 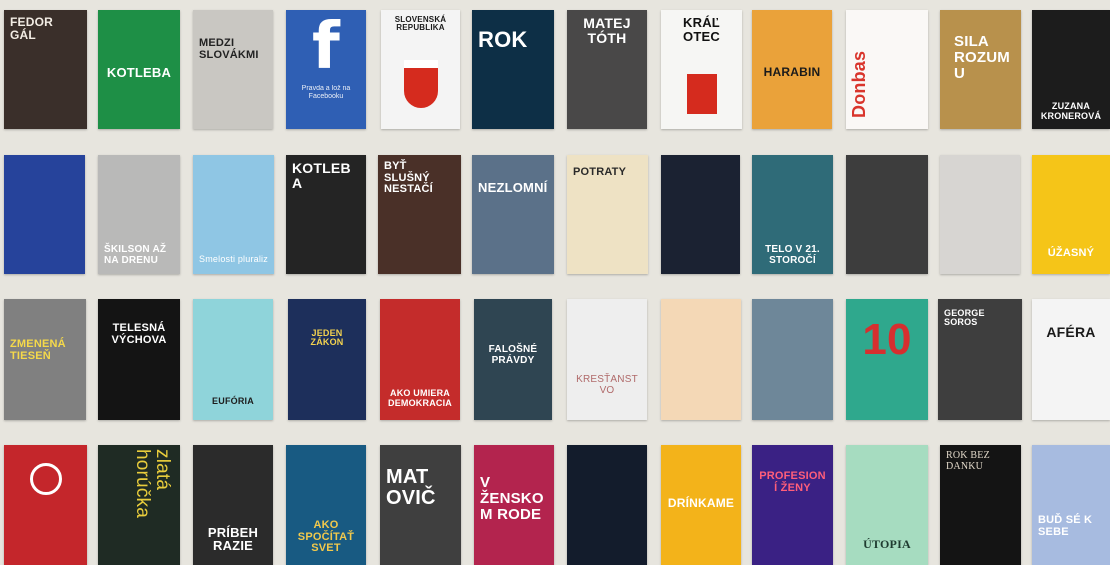 What do you see at coordinates (45, 479) in the screenshot?
I see `cross-icon` at bounding box center [45, 479].